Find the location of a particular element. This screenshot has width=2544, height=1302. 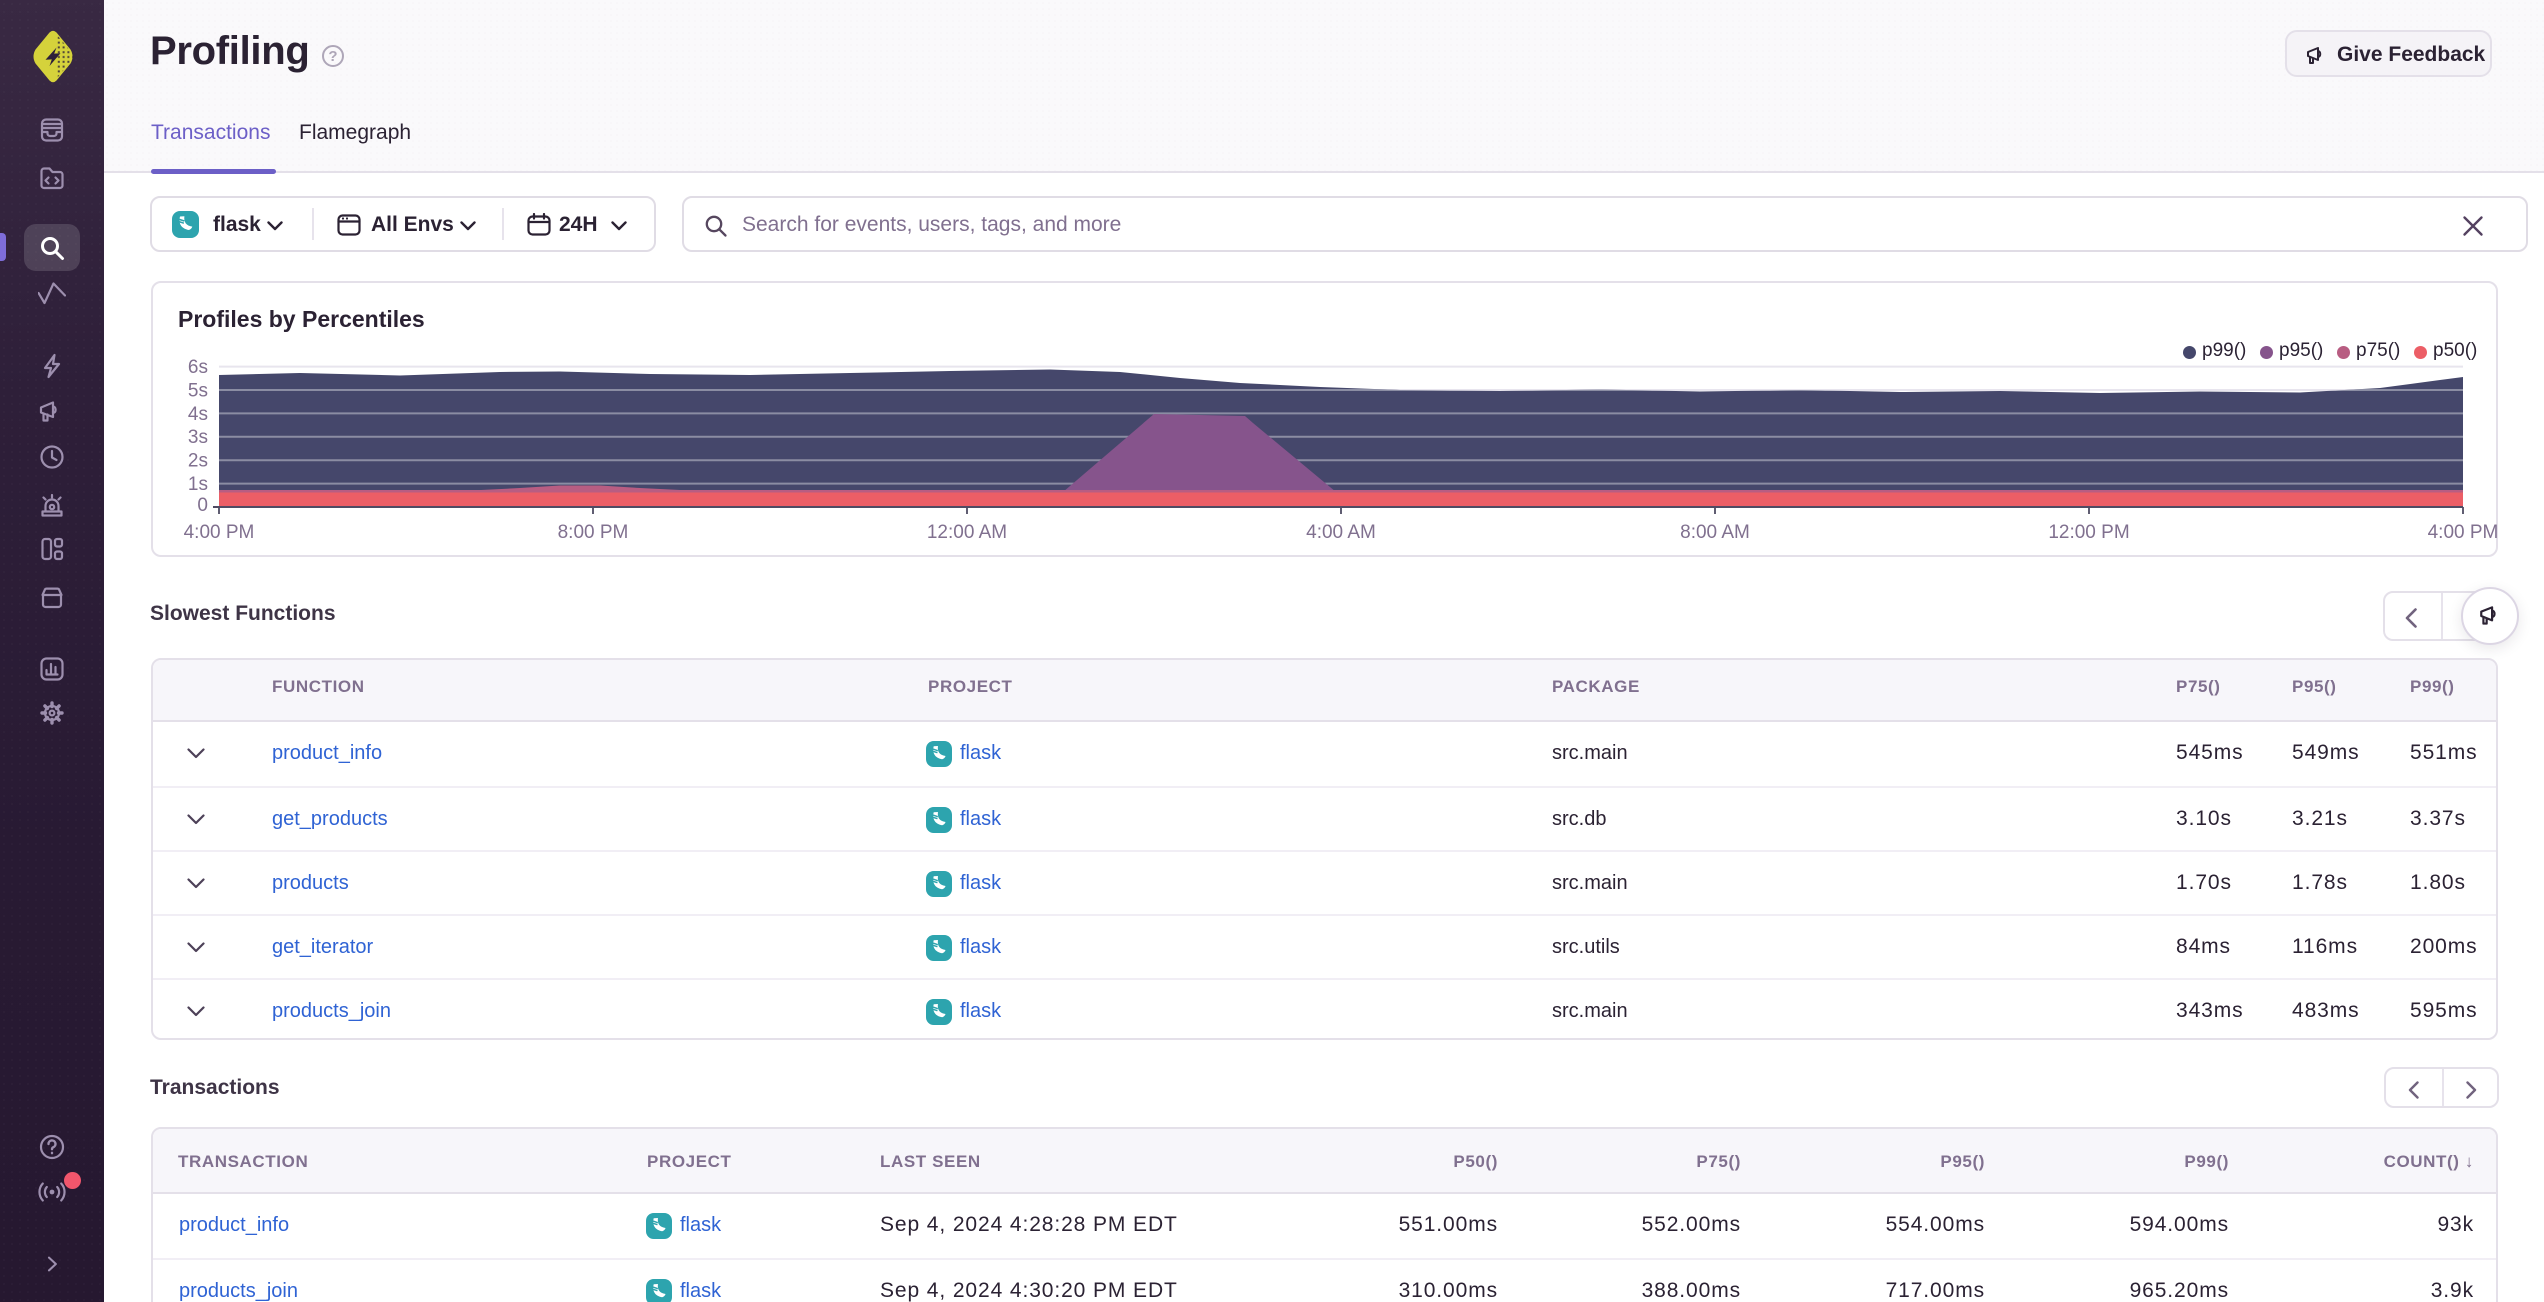

svg-text: 12:00 PM is located at coordinates (2088, 532).